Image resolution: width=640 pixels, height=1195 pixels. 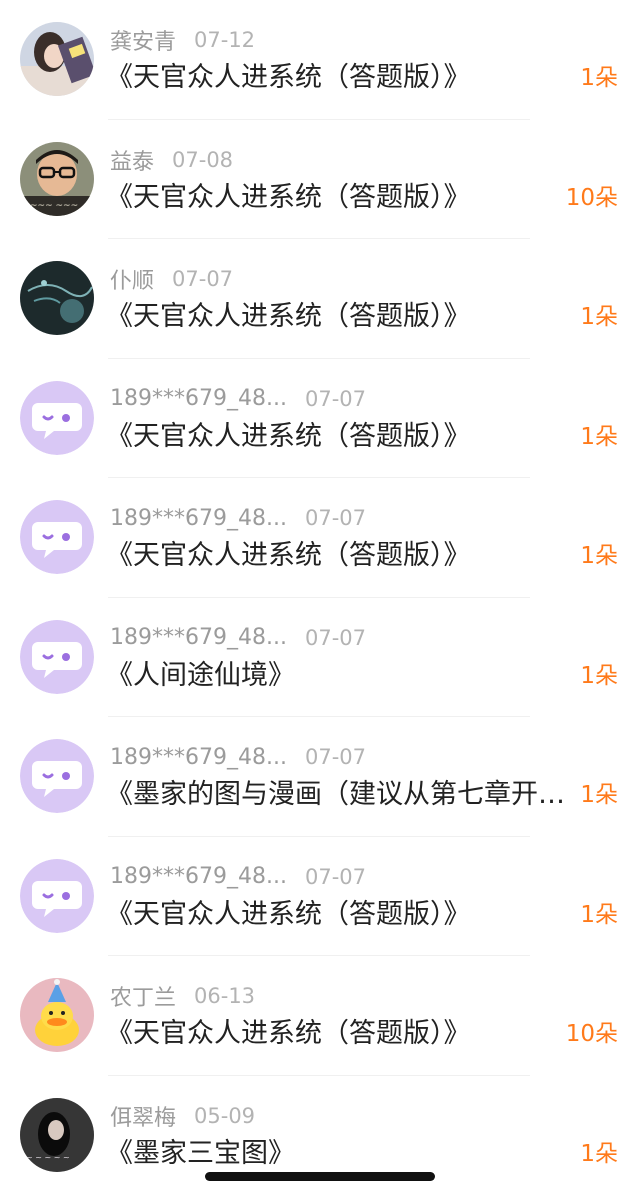 I want to click on avatar-photo-icon: ~~~ ~~~, so click(x=57, y=179).